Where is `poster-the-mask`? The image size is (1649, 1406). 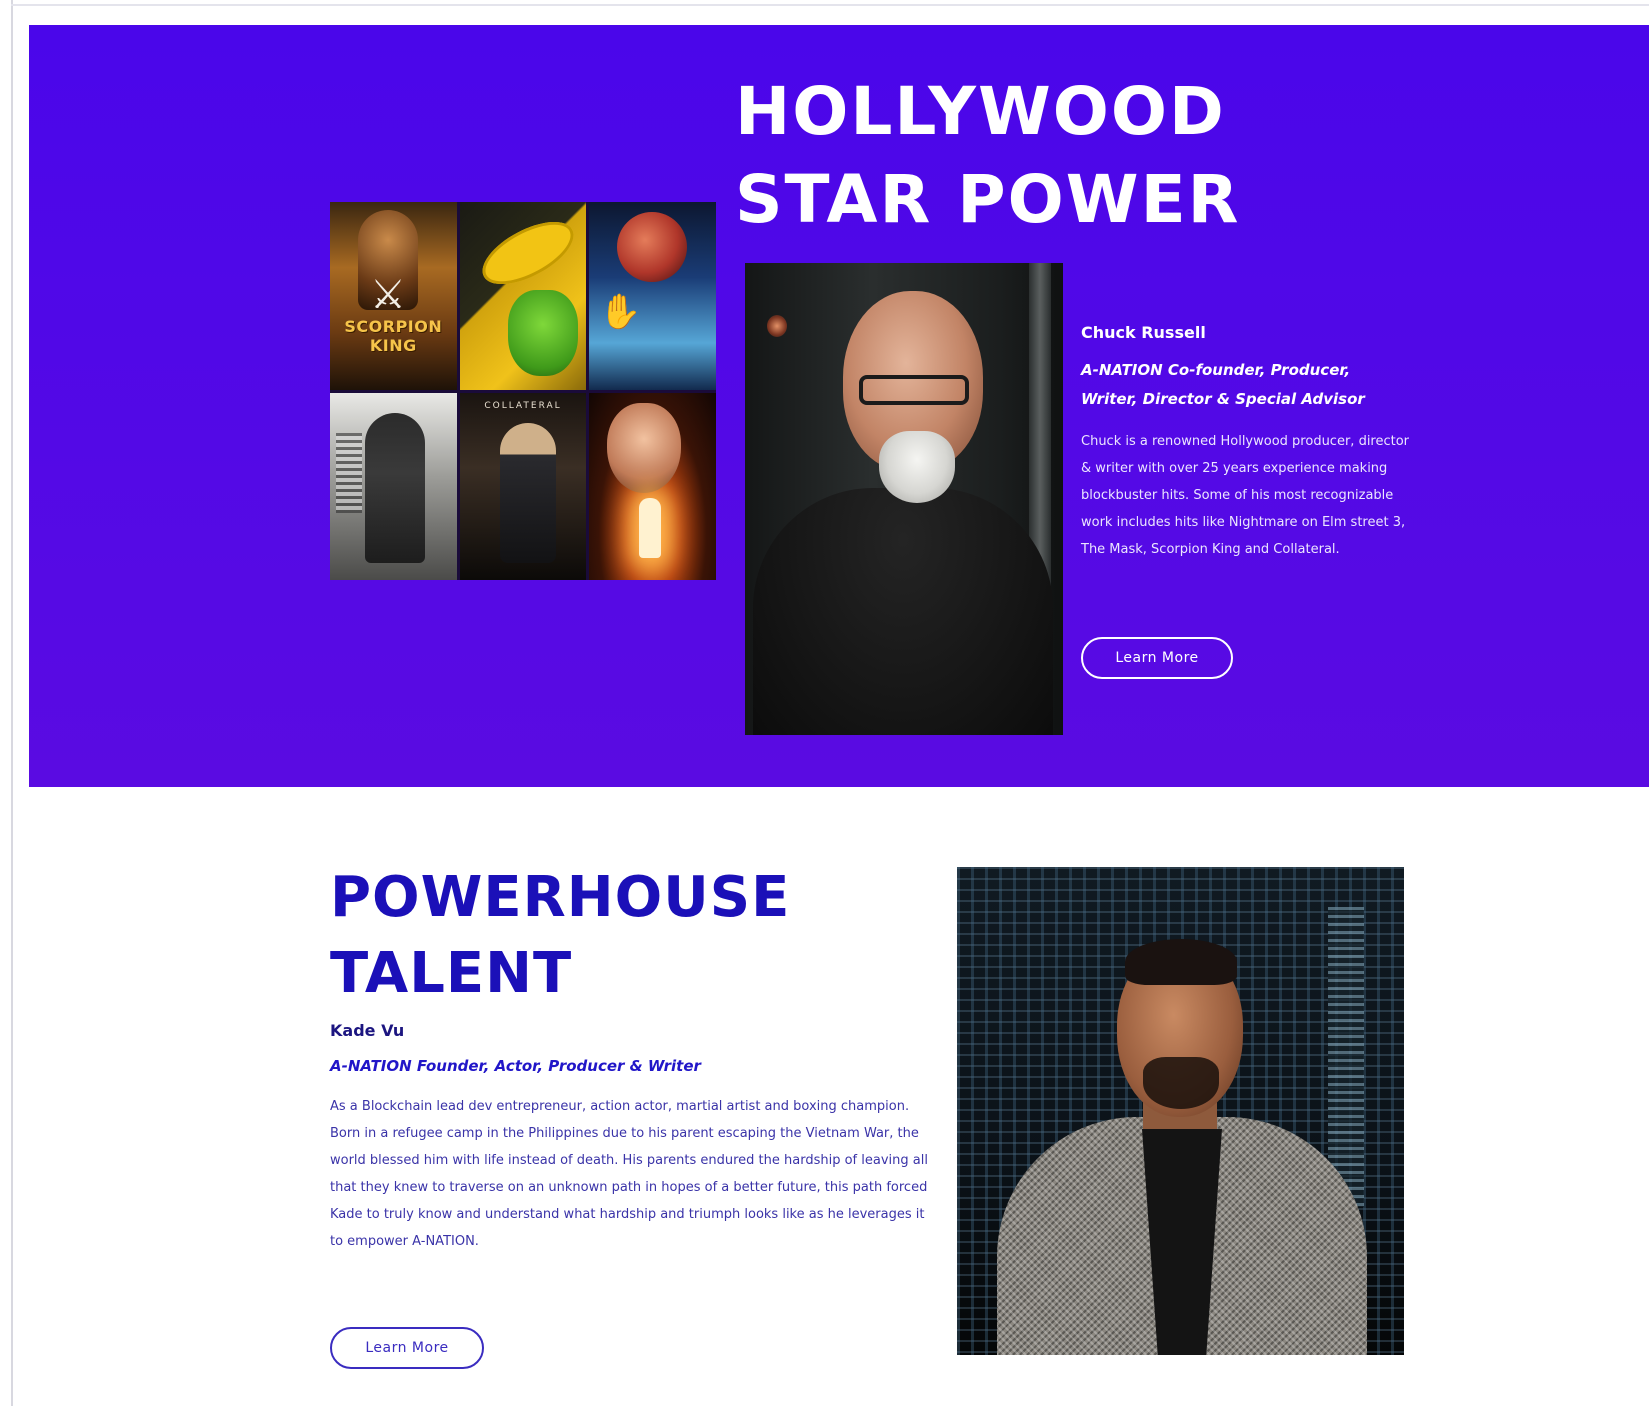
poster-the-mask is located at coordinates (523, 296).